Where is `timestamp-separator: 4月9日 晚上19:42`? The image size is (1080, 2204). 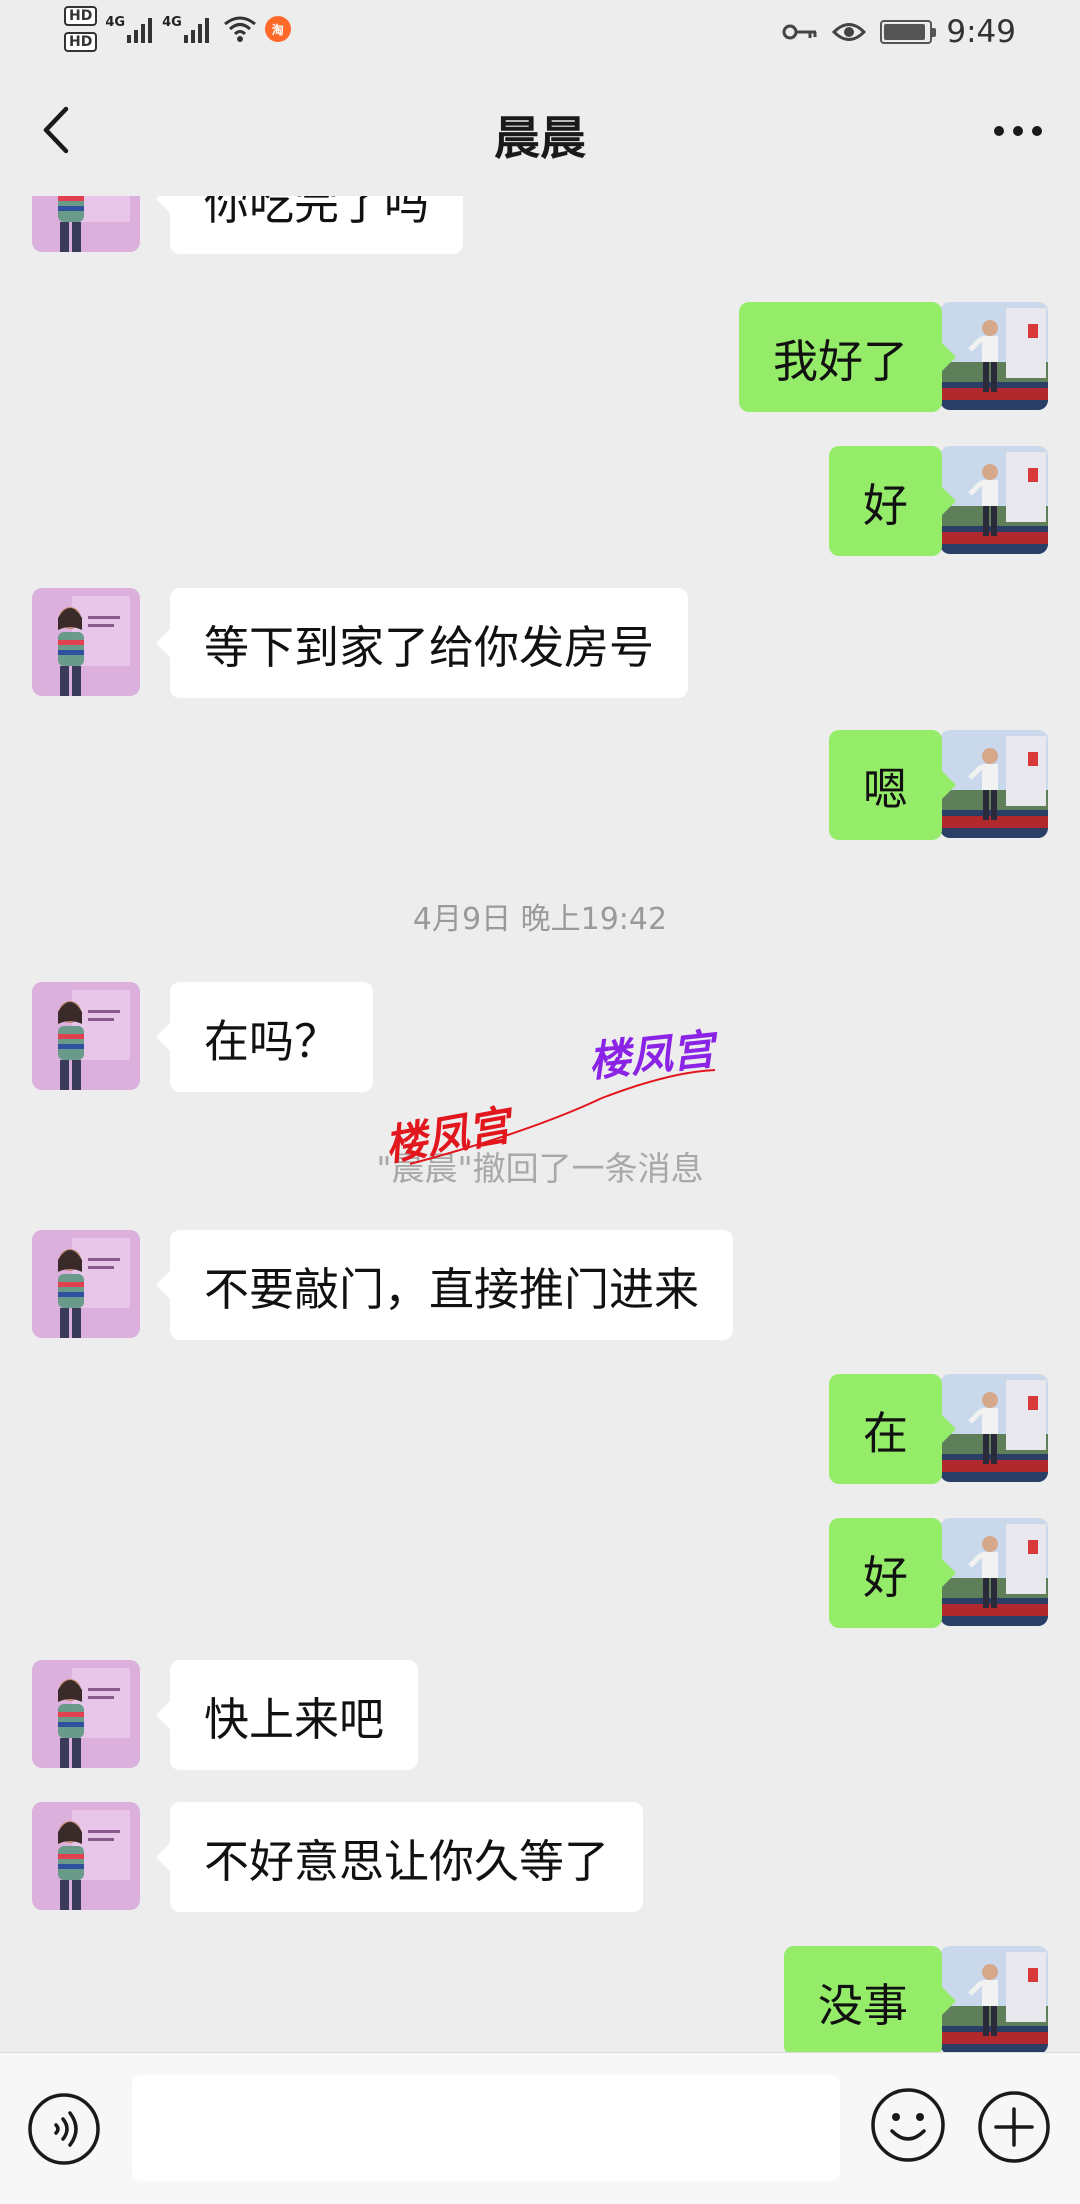 timestamp-separator: 4月9日 晚上19:42 is located at coordinates (540, 919).